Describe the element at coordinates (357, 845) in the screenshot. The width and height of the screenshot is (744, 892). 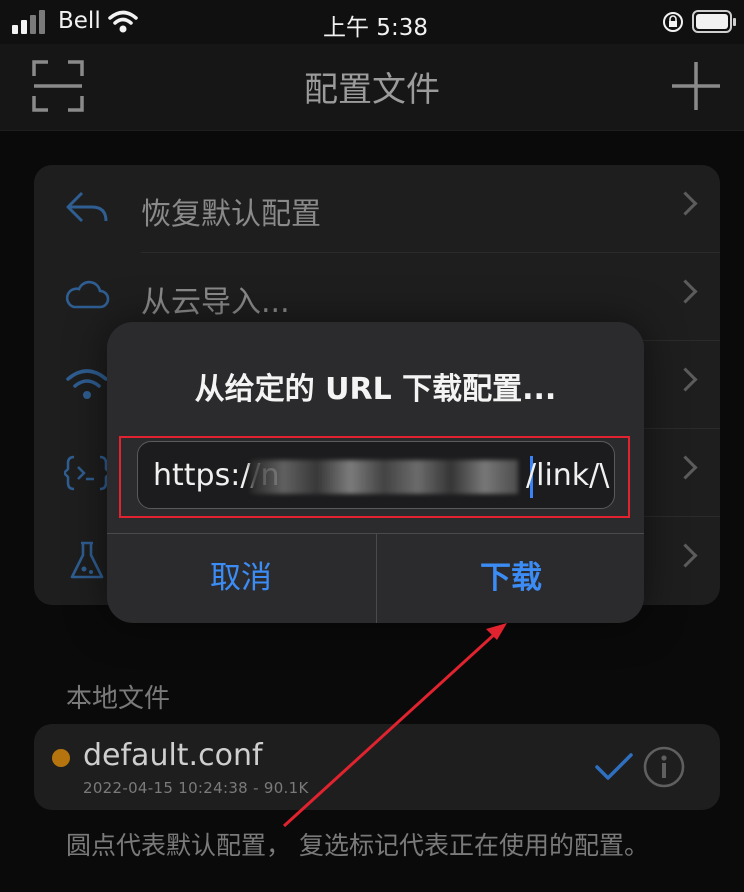
I see `footnote: 圆点代表默认配置， 复选标记代表正在使用的配置。` at that location.